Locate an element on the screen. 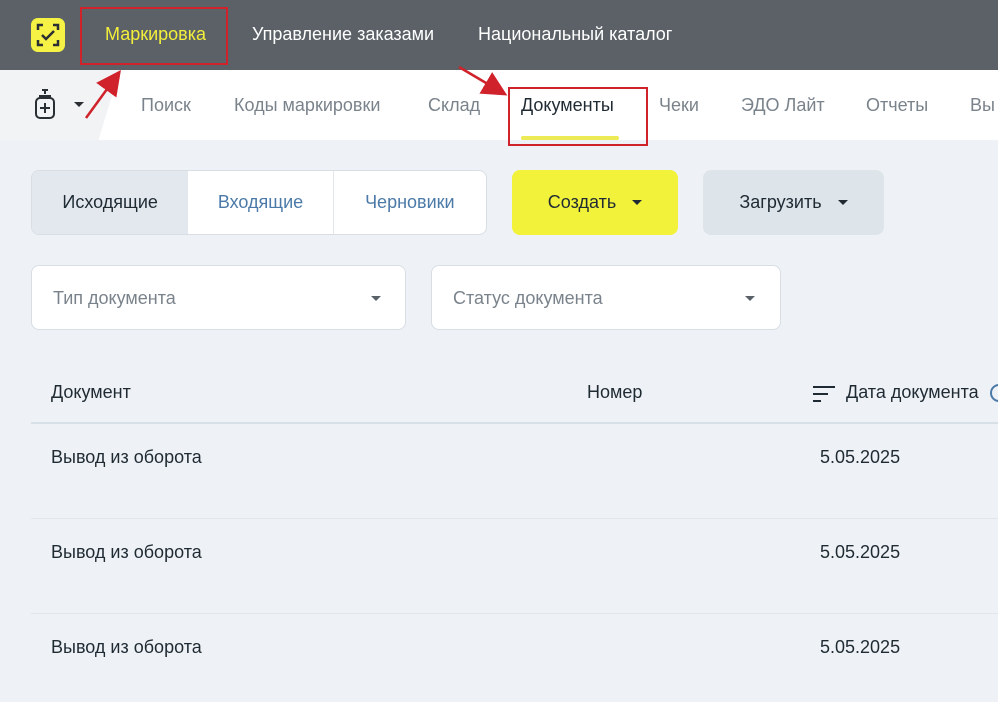  nav-more: Вы is located at coordinates (982, 105).